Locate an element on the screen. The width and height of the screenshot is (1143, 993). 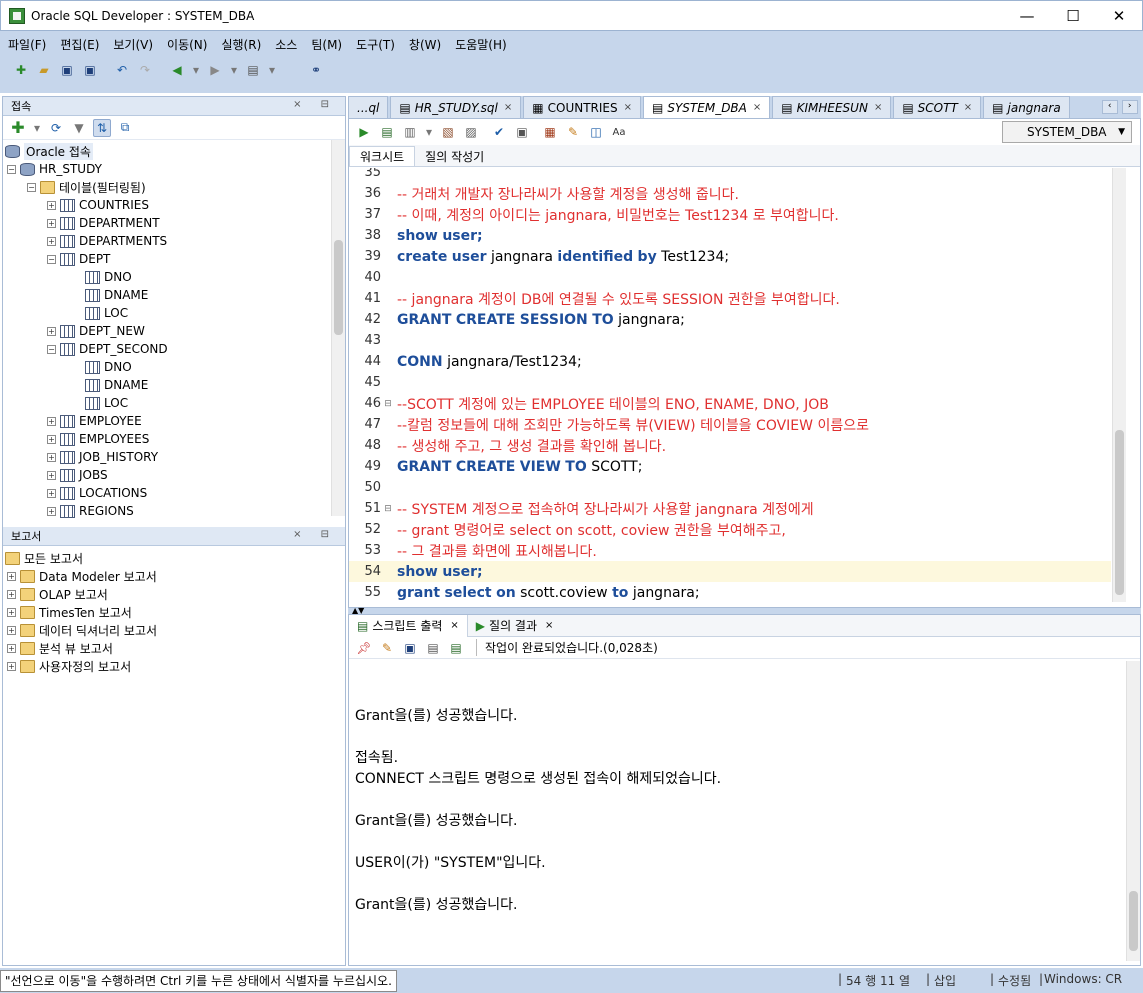
code-line: 43 is located at coordinates (730, 340).